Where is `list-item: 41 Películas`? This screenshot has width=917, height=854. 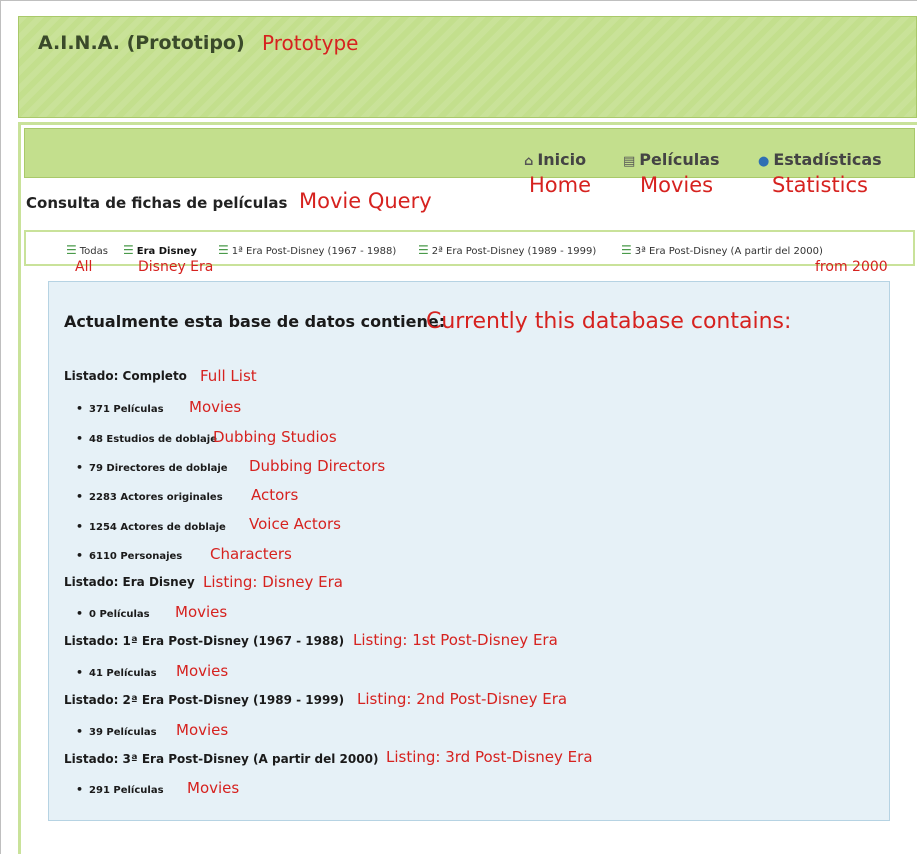 list-item: 41 Películas is located at coordinates (116, 672).